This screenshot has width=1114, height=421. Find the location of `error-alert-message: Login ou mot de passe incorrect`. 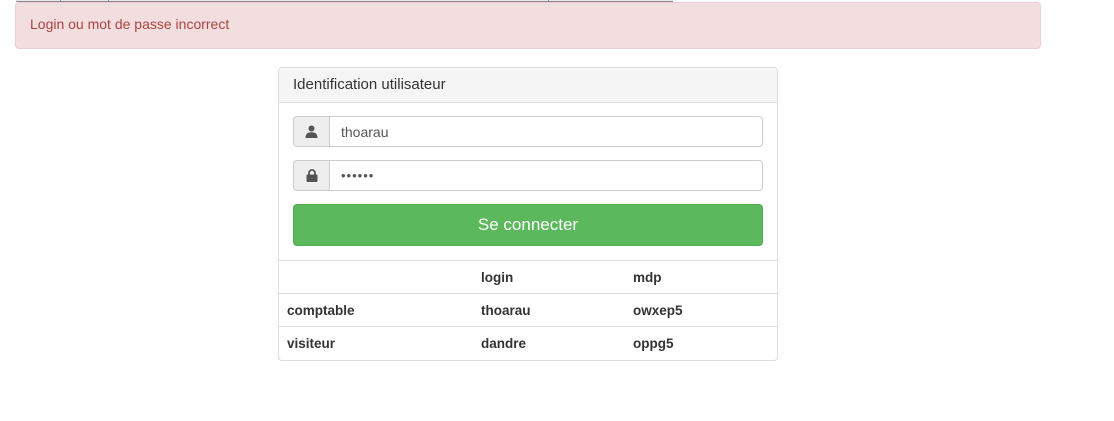

error-alert-message: Login ou mot de passe incorrect is located at coordinates (130, 24).